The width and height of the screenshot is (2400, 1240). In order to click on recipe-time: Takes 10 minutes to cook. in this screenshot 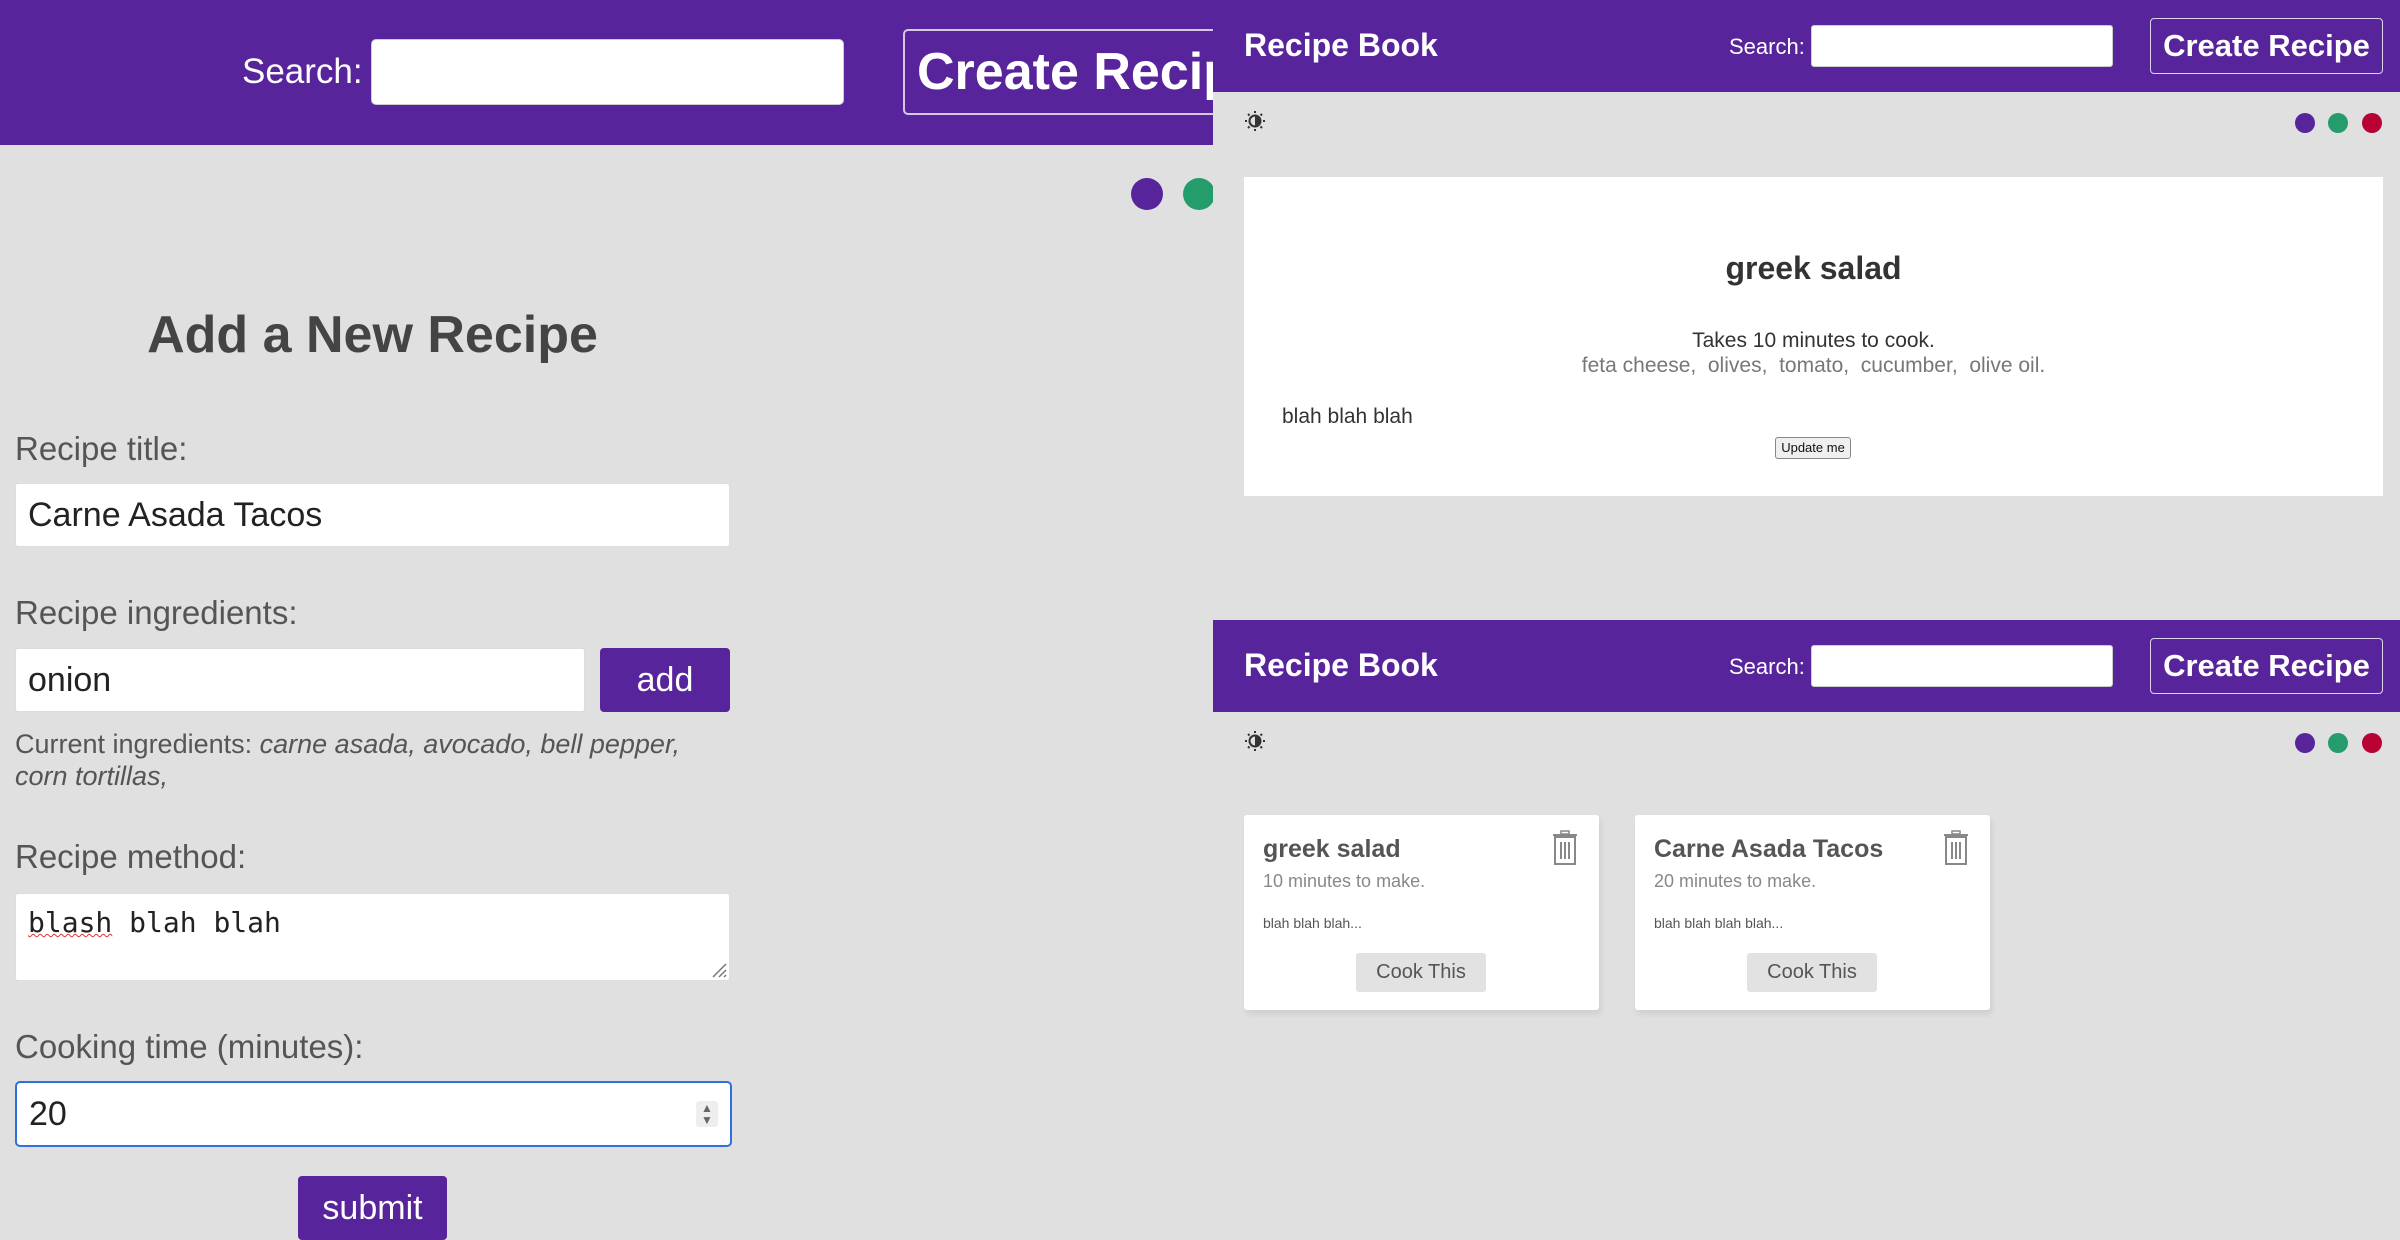, I will do `click(1813, 340)`.